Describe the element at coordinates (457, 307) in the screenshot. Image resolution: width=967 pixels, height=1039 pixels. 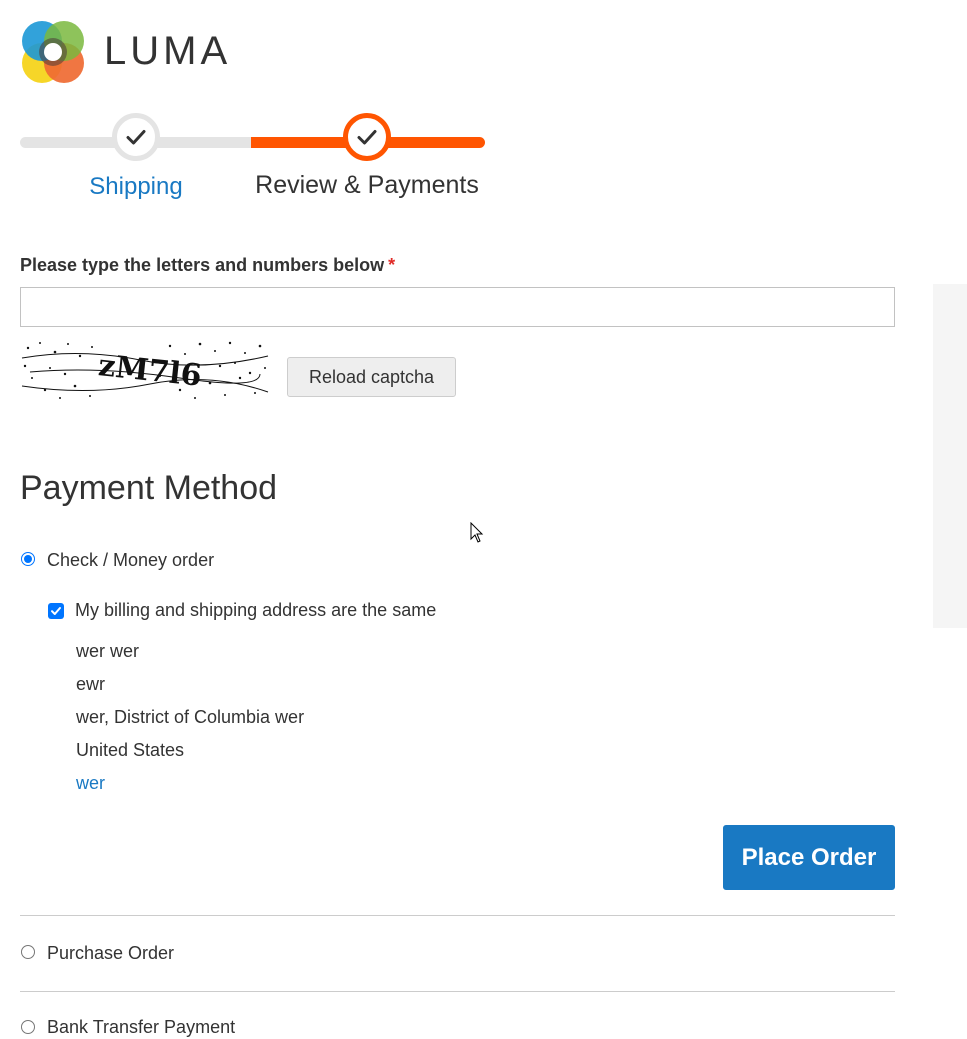
I see `captcha-input` at that location.